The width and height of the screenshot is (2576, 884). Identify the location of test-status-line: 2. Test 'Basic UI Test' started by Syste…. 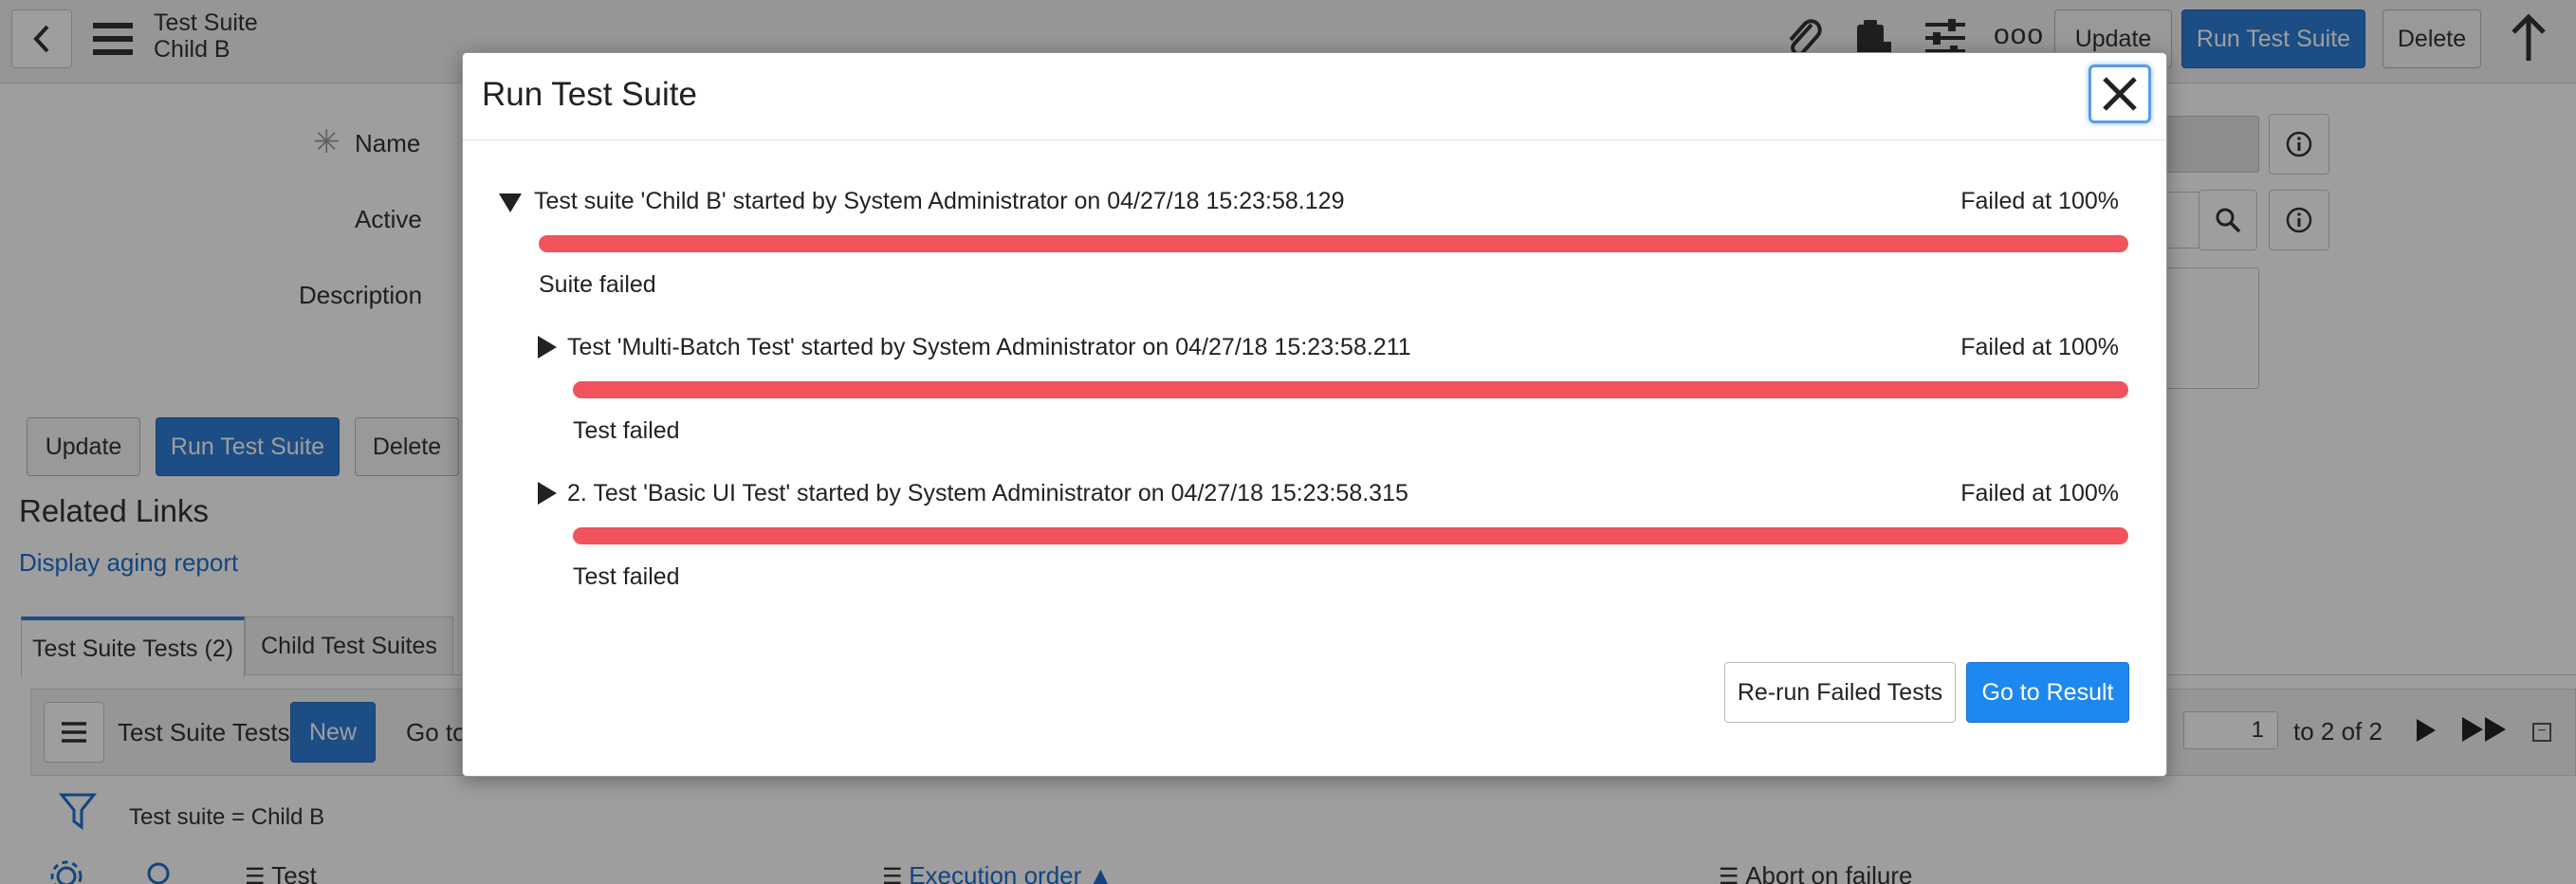
(987, 493).